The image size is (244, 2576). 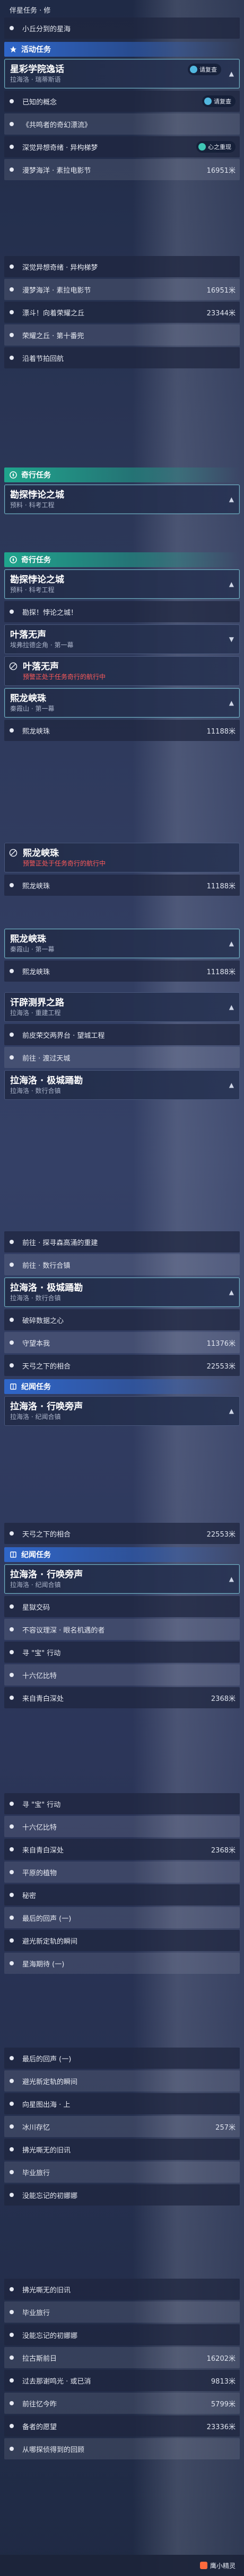 What do you see at coordinates (232, 639) in the screenshot?
I see `chevron-down-icon: ▼` at bounding box center [232, 639].